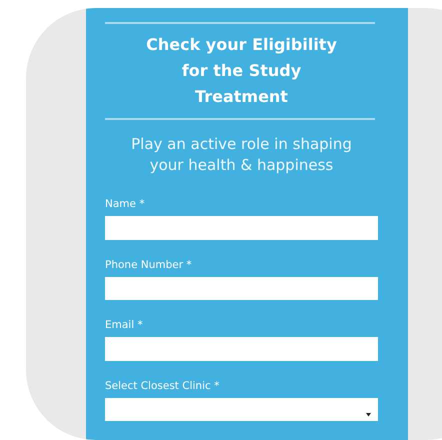  Describe the element at coordinates (368, 414) in the screenshot. I see `caret-icon` at that location.